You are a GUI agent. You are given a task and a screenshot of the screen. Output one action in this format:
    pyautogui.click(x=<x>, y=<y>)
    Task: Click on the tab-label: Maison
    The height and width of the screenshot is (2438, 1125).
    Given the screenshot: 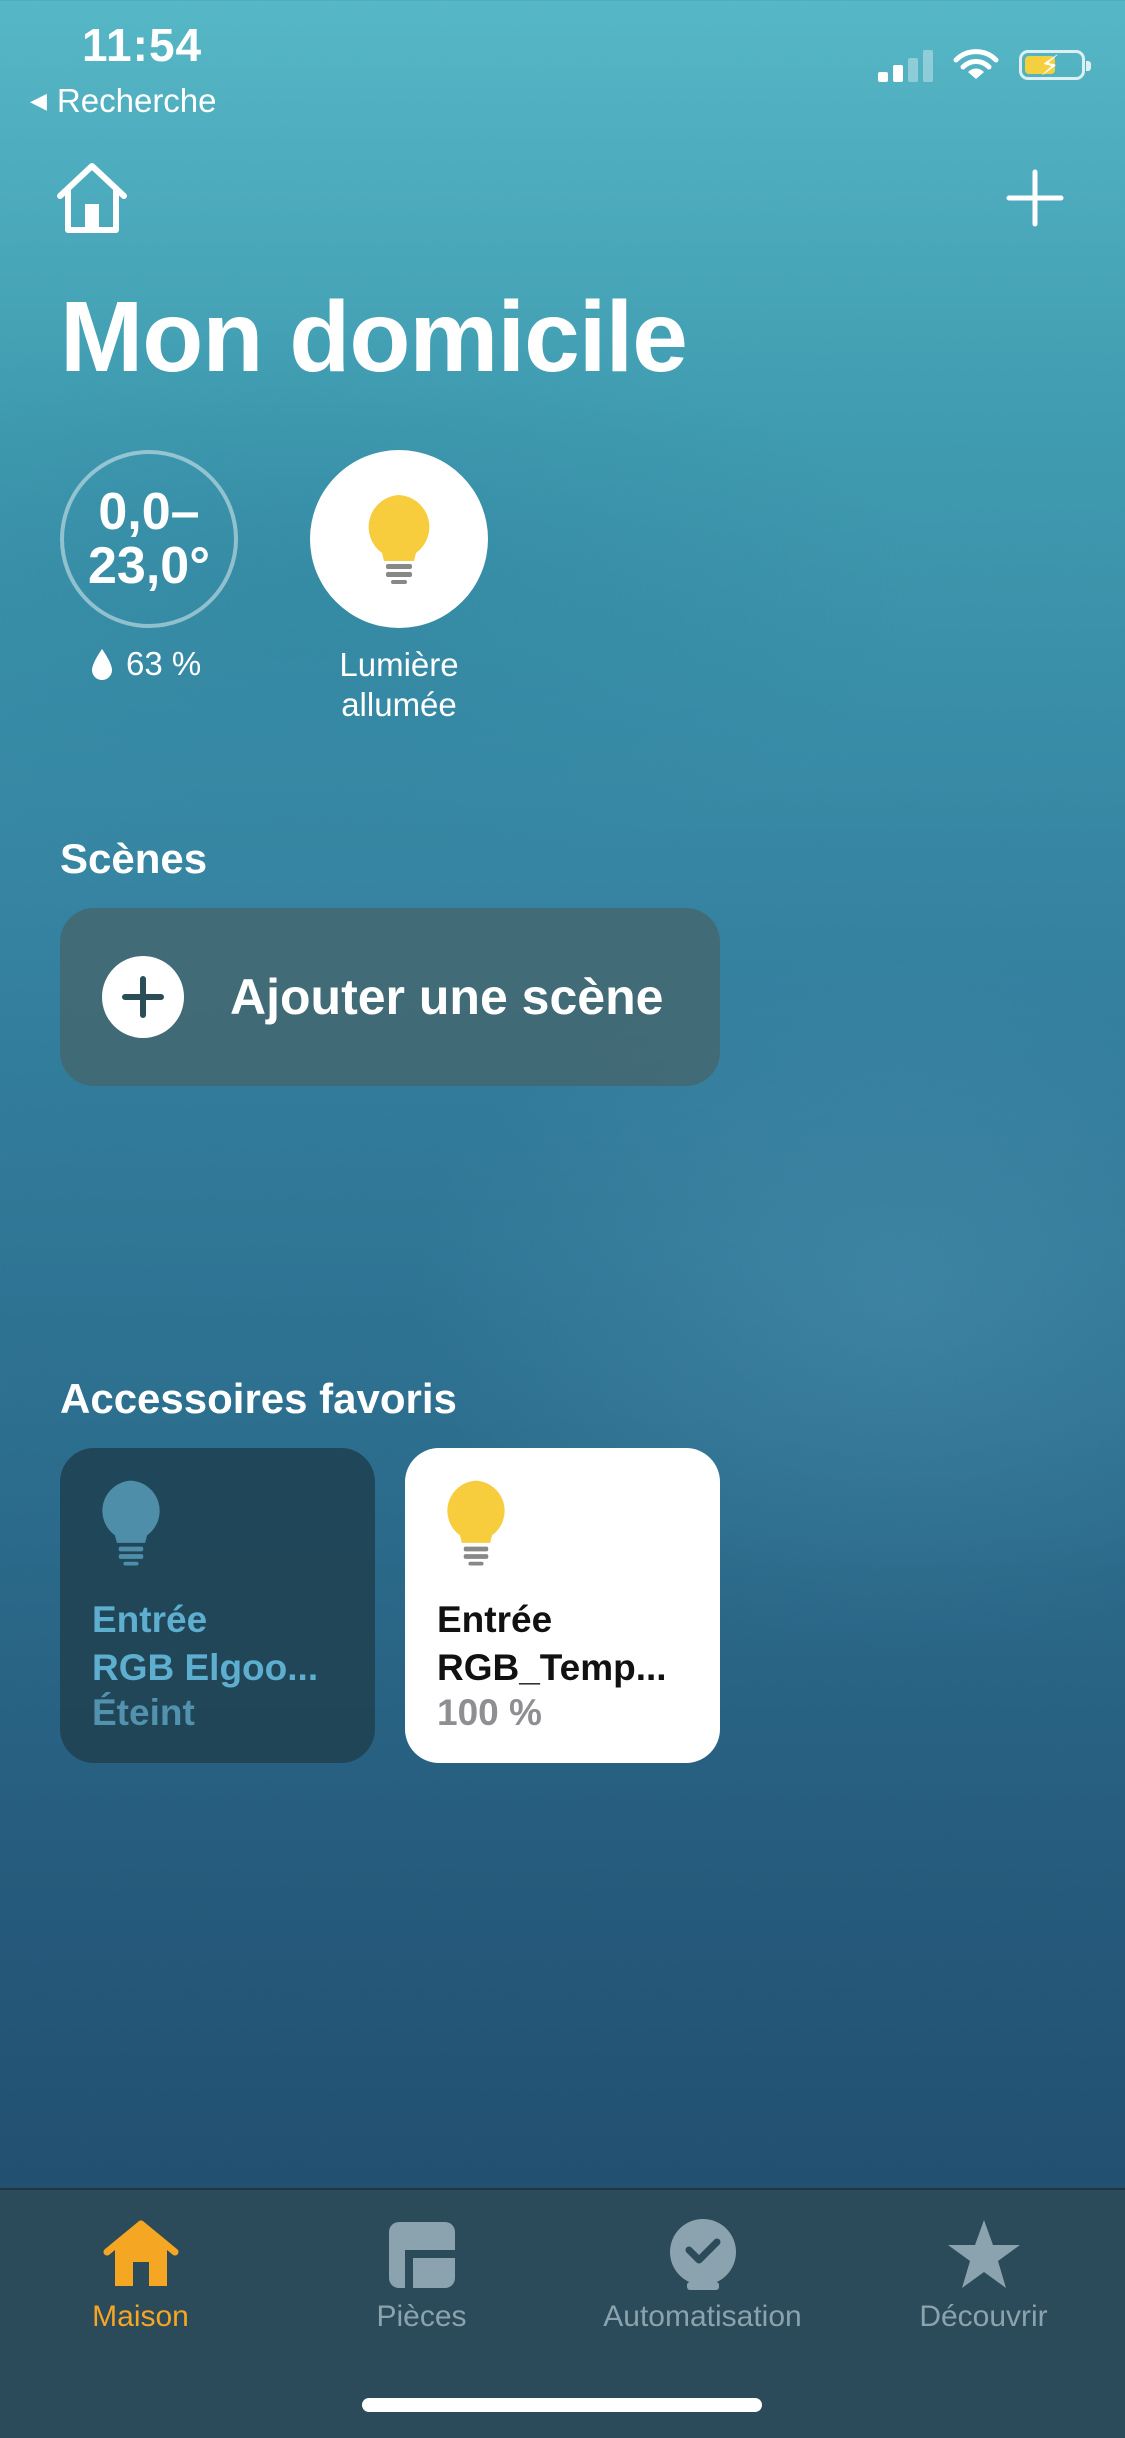 What is the action you would take?
    pyautogui.click(x=140, y=2316)
    